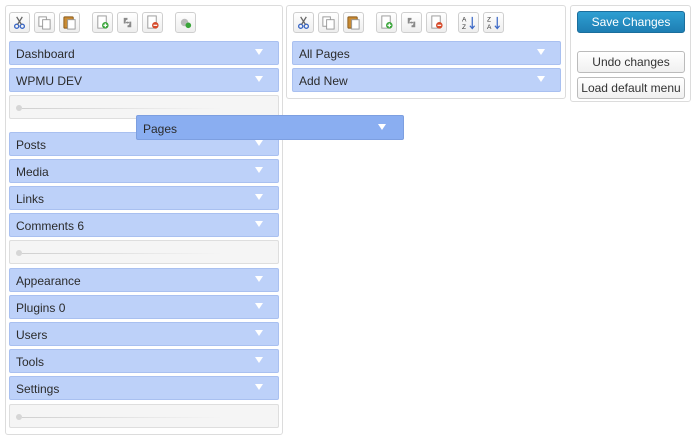 The image size is (699, 443). Describe the element at coordinates (144, 171) in the screenshot. I see `menu-item-media: Media` at that location.